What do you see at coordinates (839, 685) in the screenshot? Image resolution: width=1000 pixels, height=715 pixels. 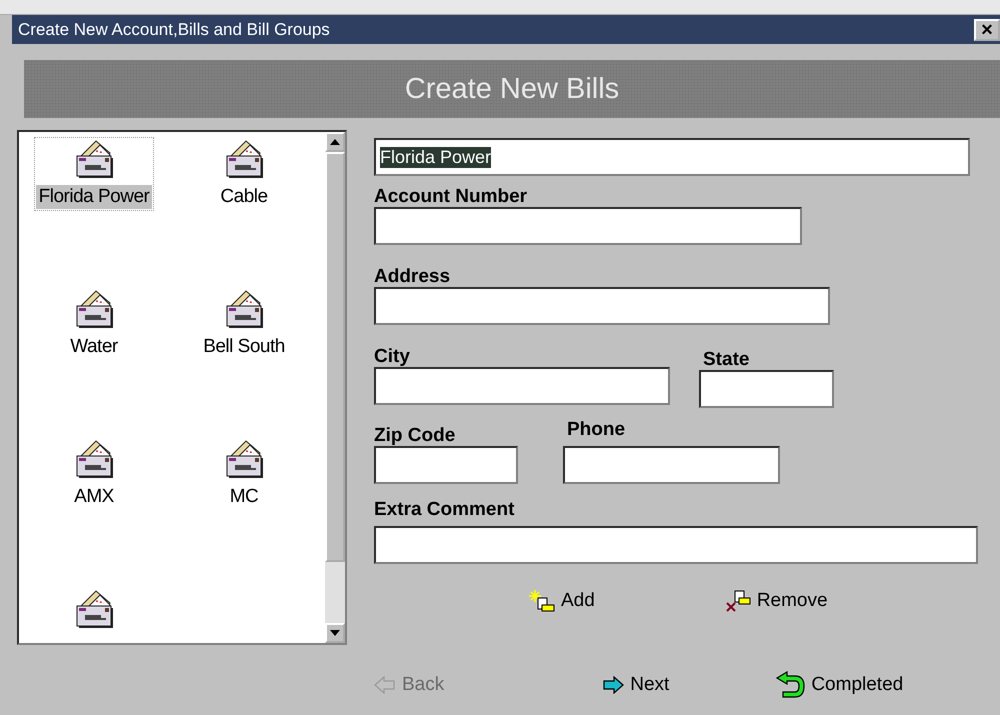 I see `completed-button: Completed` at bounding box center [839, 685].